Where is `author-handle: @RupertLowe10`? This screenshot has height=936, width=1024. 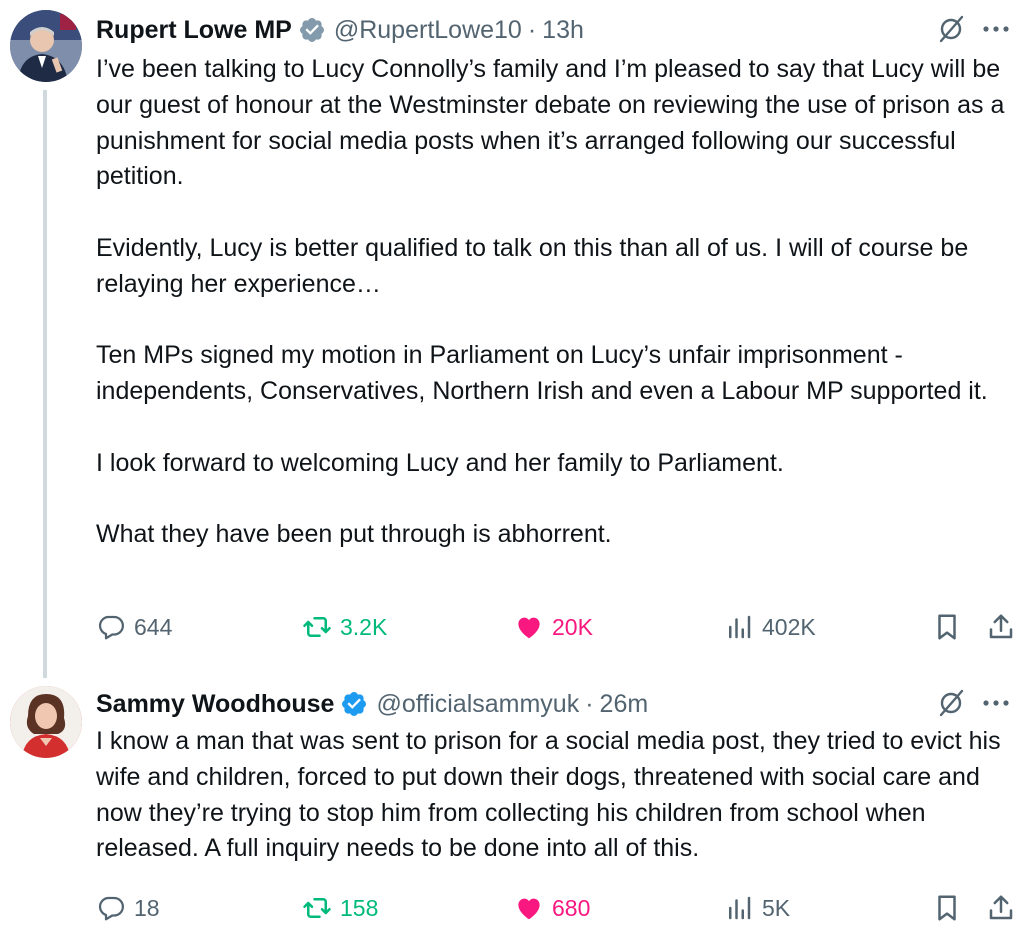
author-handle: @RupertLowe10 is located at coordinates (428, 30).